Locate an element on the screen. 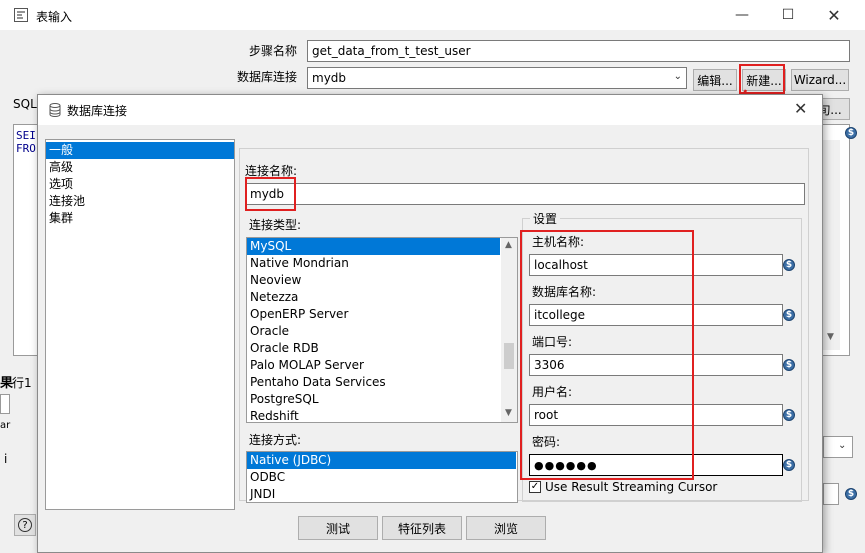 The height and width of the screenshot is (553, 865). step-name-input: get_data_from_t_test_user is located at coordinates (578, 51).